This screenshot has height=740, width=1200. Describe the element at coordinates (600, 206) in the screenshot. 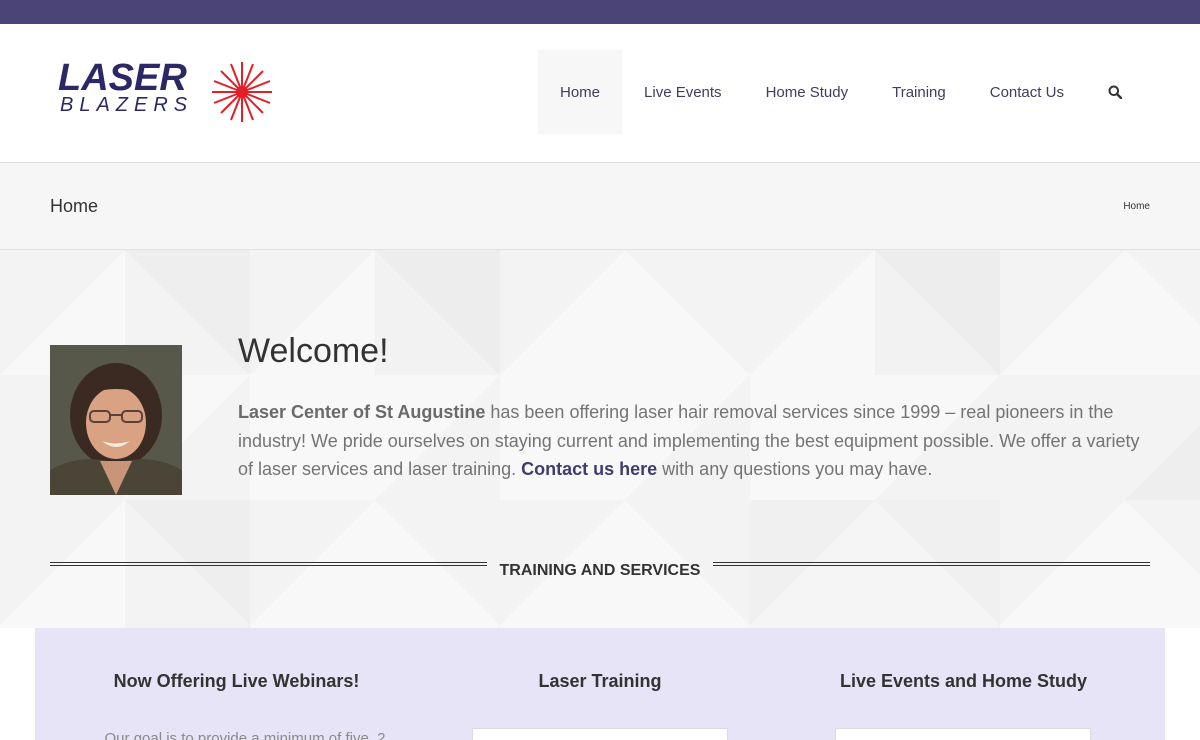

I see `page-title-bar: Home Home` at that location.